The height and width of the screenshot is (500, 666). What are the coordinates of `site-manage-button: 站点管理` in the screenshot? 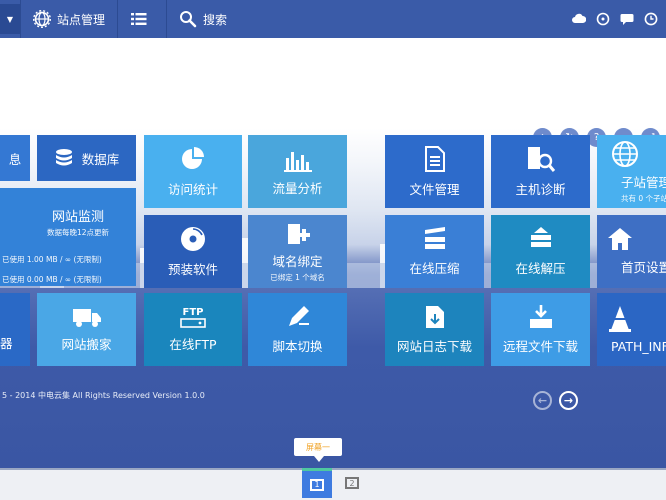 It's located at (69, 19).